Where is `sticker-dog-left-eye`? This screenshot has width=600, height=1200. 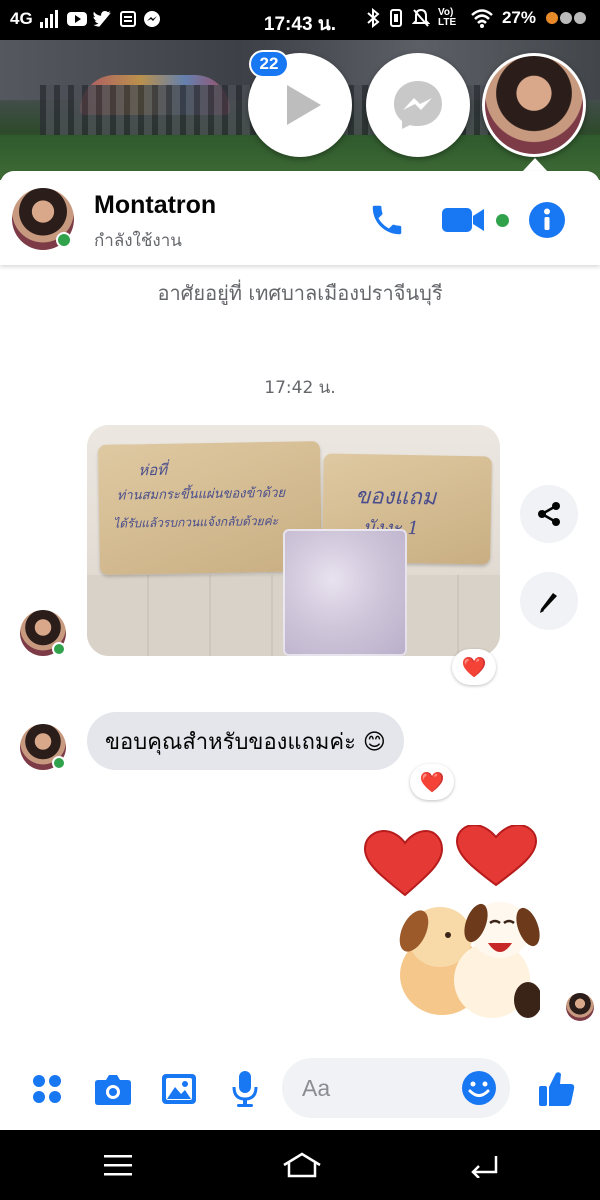
sticker-dog-left-eye is located at coordinates (448, 935).